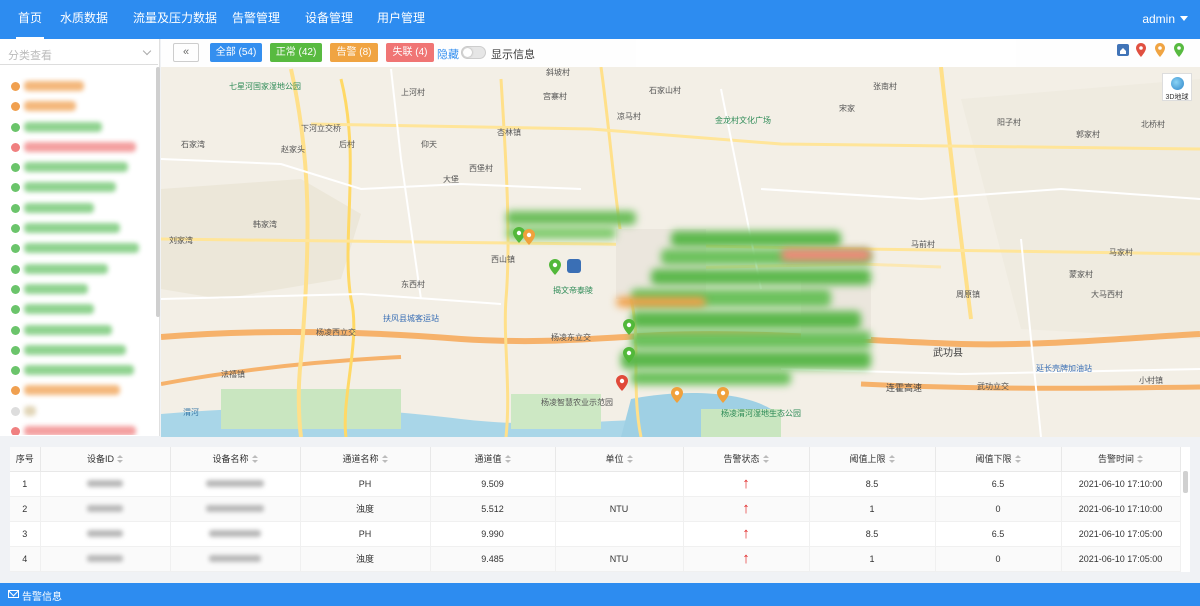  Describe the element at coordinates (629, 116) in the screenshot. I see `map-label: 凉马村` at that location.